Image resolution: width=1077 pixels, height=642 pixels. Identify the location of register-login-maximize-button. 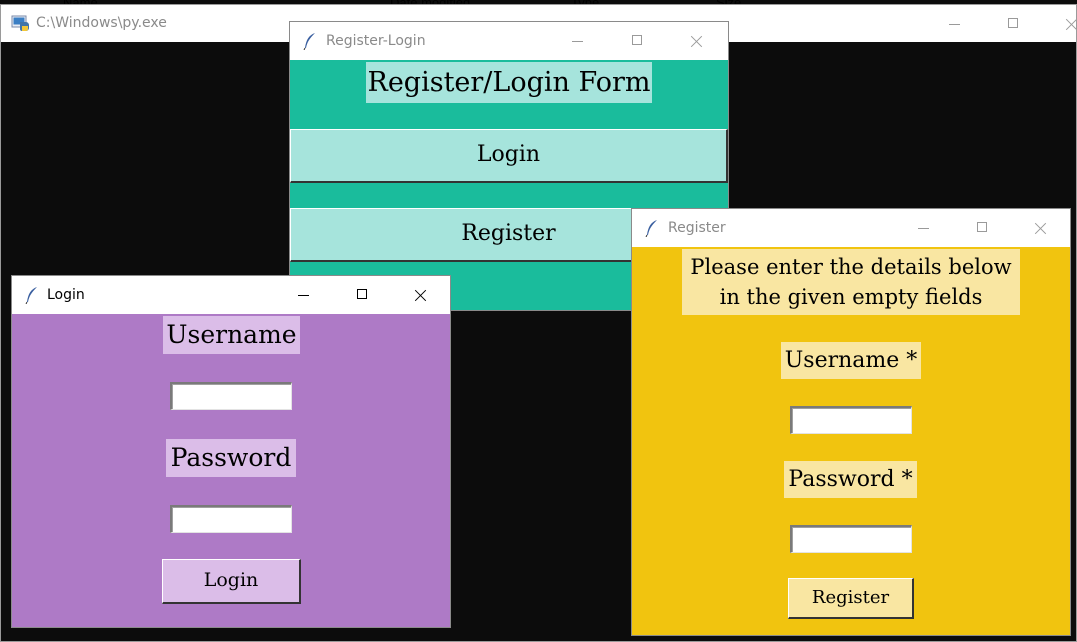
(637, 41).